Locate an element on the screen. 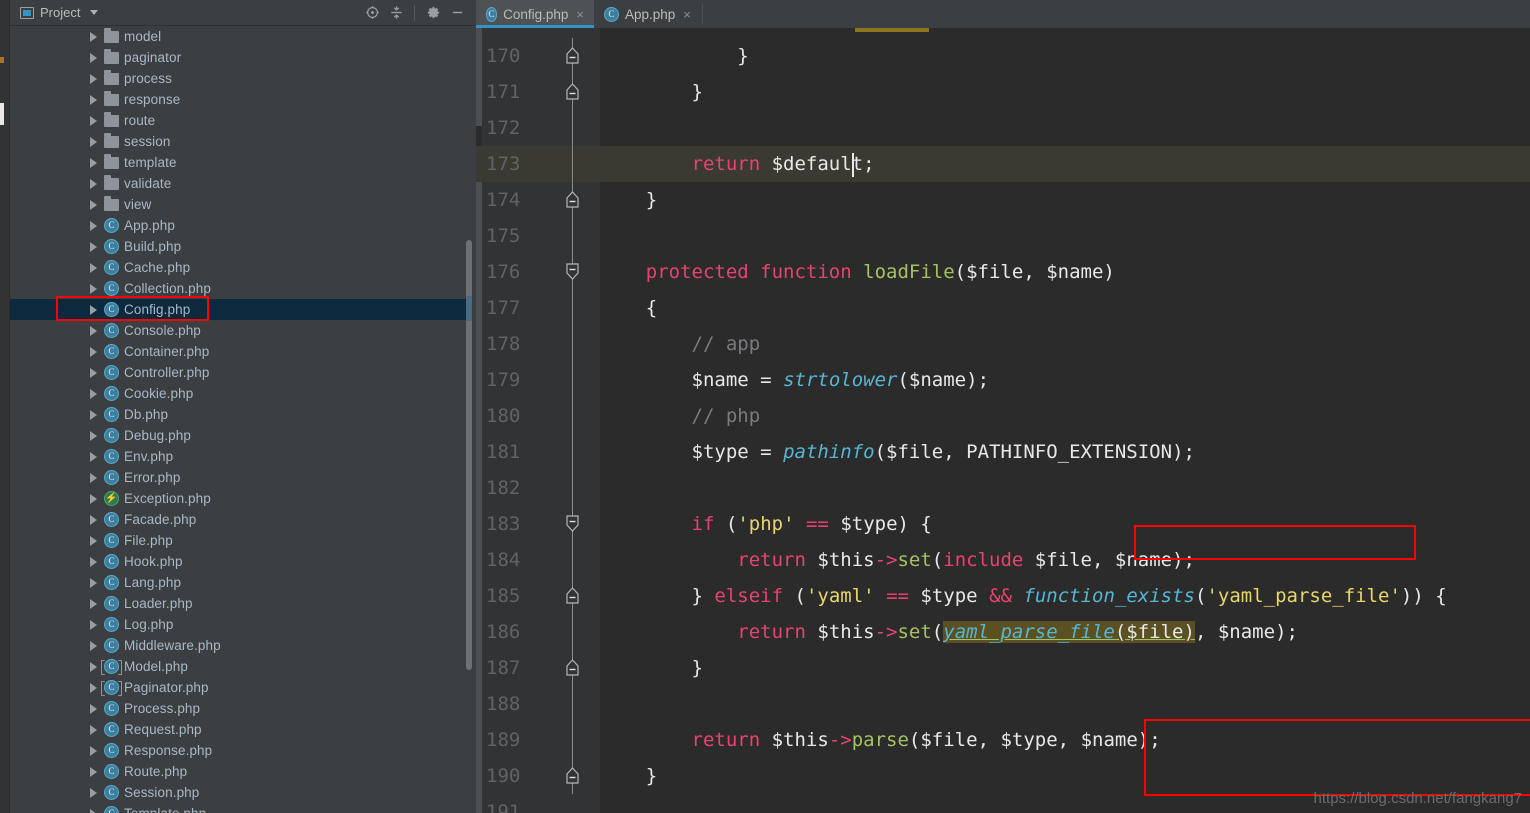 The image size is (1530, 813). tree-item-session-php: C Session.php is located at coordinates (240, 792).